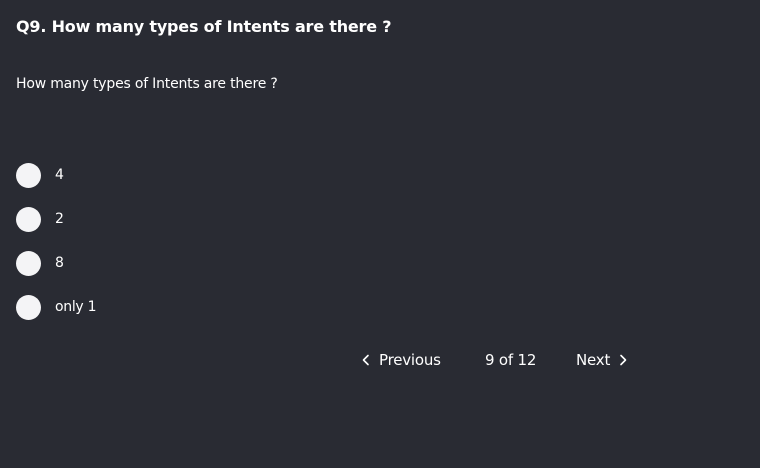 The height and width of the screenshot is (468, 760). I want to click on option-label: only 1, so click(76, 307).